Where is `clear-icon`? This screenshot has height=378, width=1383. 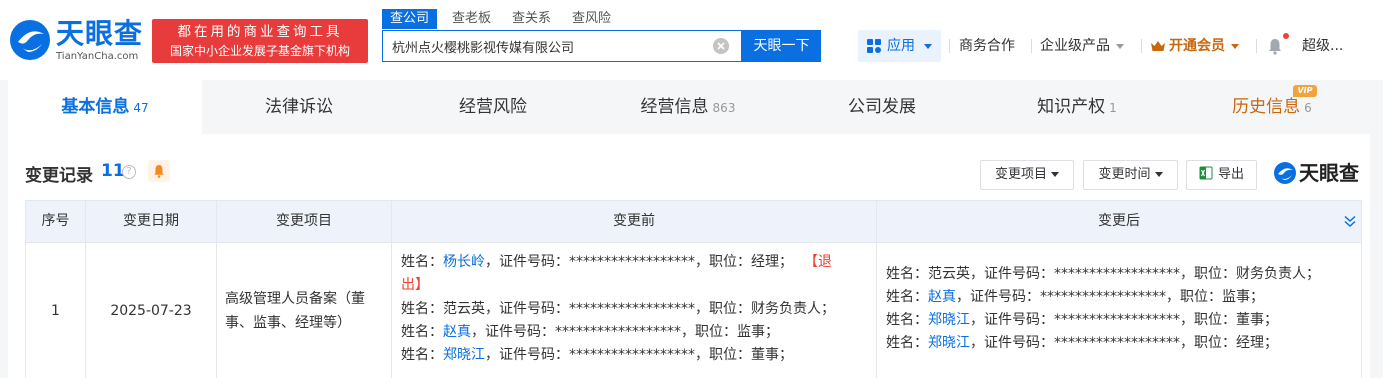 clear-icon is located at coordinates (721, 46).